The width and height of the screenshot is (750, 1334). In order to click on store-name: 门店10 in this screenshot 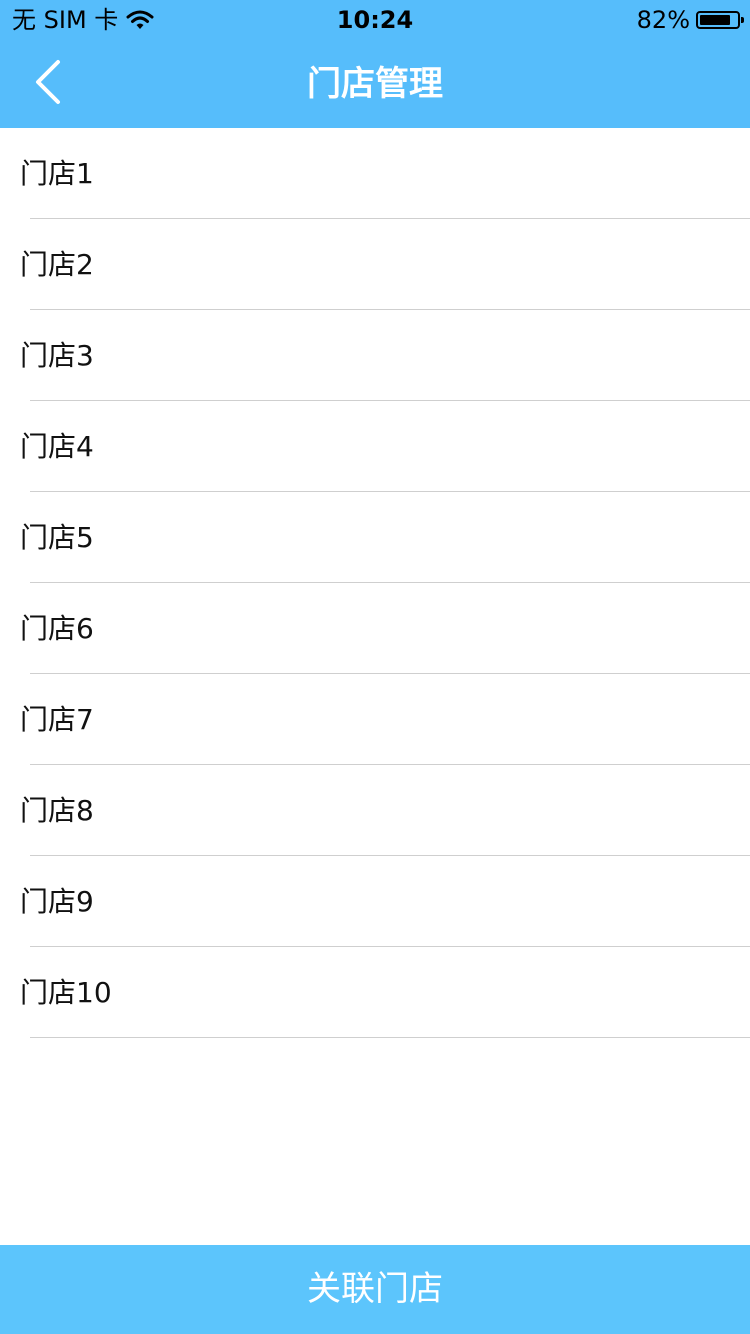, I will do `click(66, 992)`.